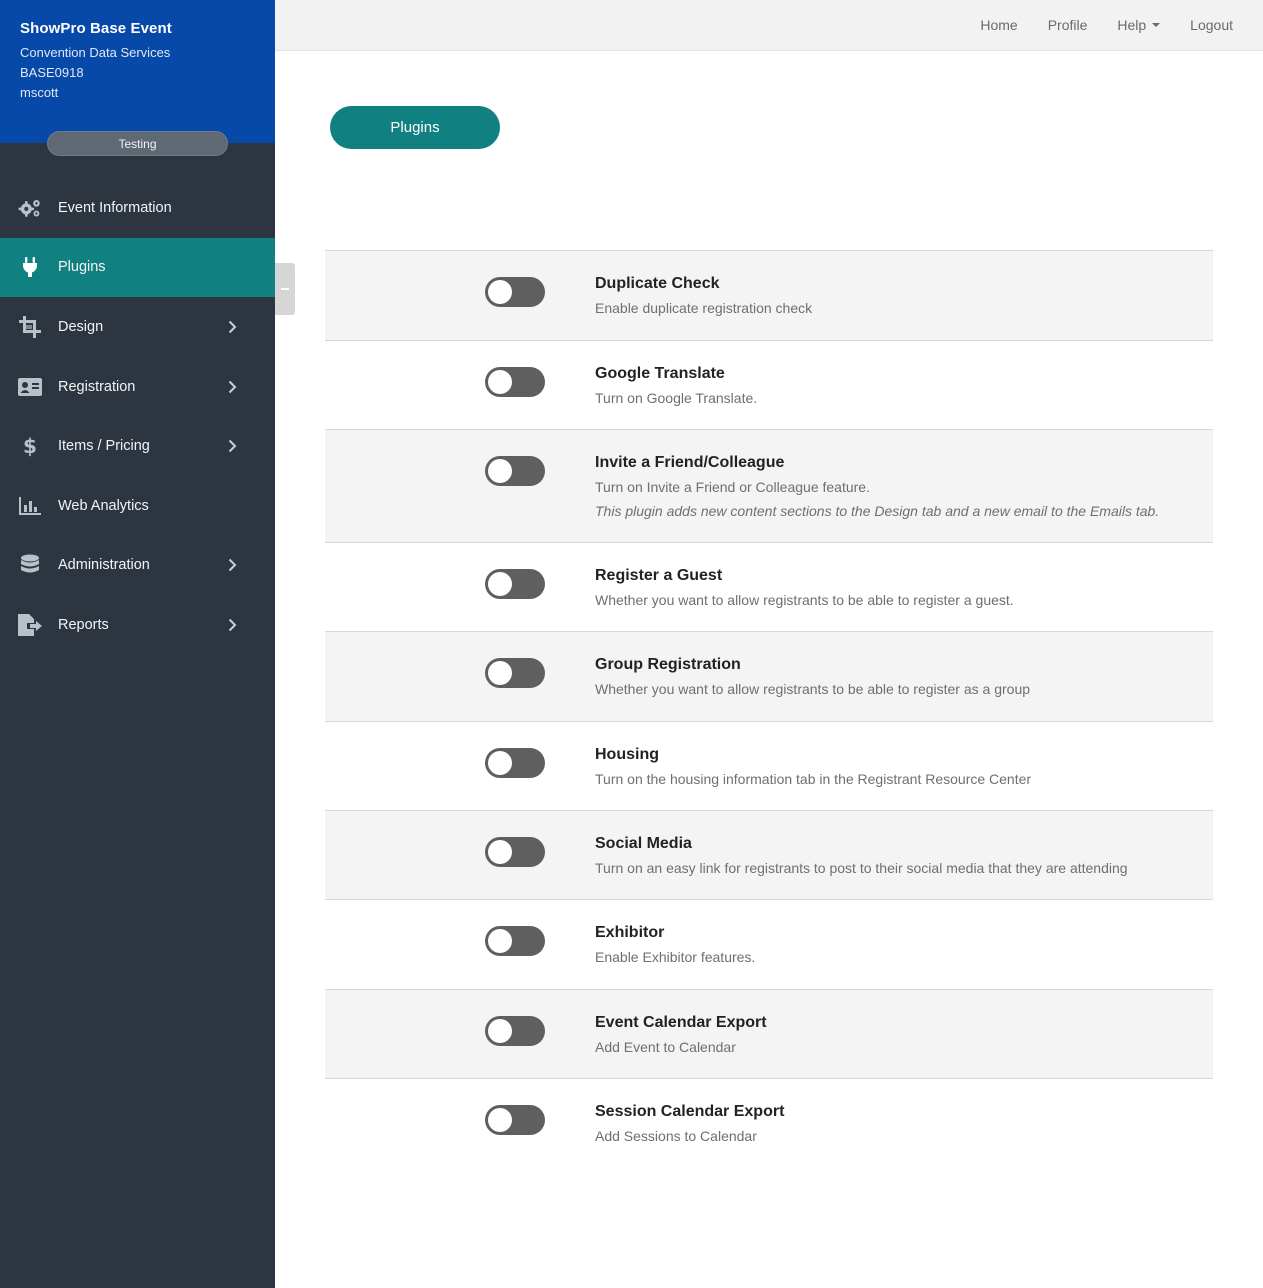 The image size is (1263, 1288). I want to click on sidebar-item-label: Registration, so click(97, 386).